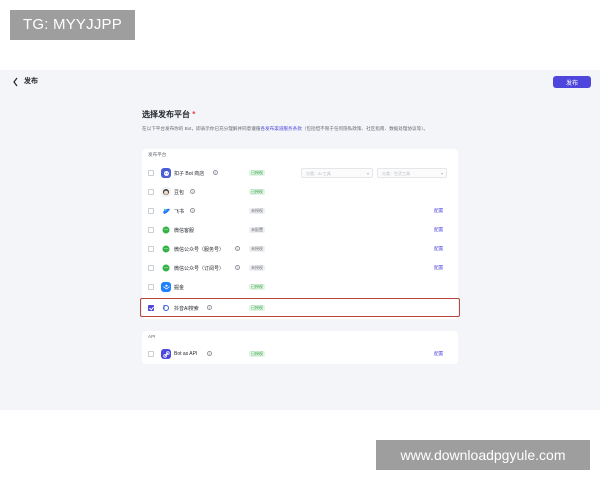  I want to click on platform-row-douyin-ai-search: 抖音AI搜索 i 已授权, so click(300, 307).